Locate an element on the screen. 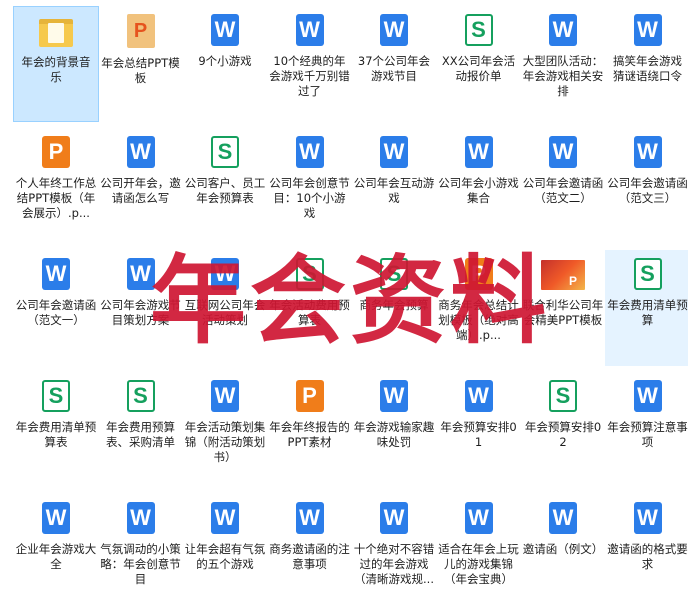 This screenshot has height=613, width=688. file-item: W 适合在年会上玩儿的游戏集锦（年会宝典） is located at coordinates (479, 552).